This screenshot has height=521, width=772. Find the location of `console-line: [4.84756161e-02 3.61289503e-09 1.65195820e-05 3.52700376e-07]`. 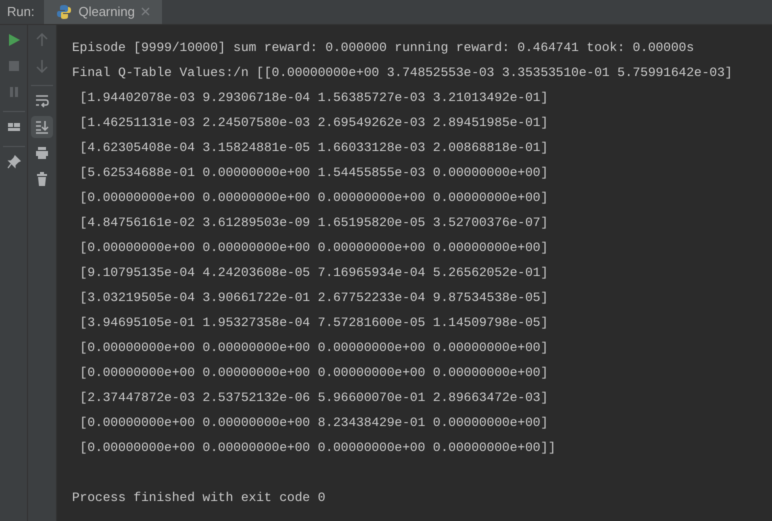

console-line: [4.84756161e-02 3.61289503e-09 1.65195820e-05 3.52700376e-07] is located at coordinates (313, 222).